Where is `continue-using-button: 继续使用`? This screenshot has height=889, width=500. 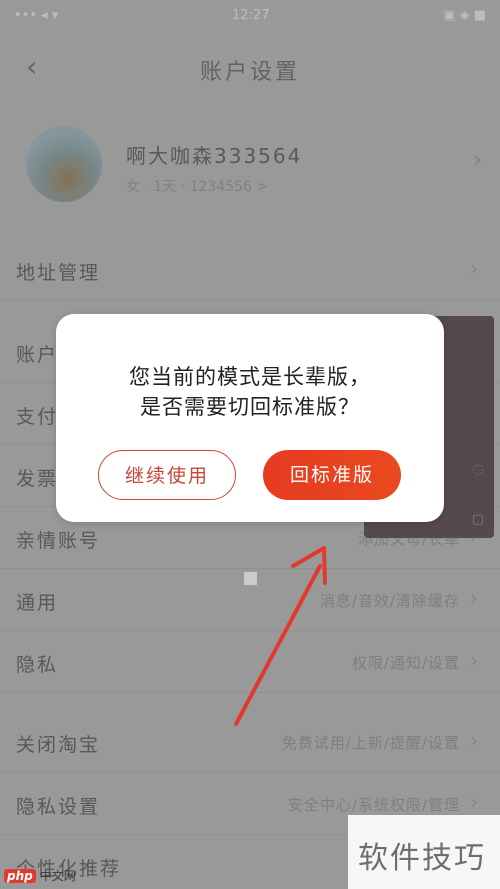 continue-using-button: 继续使用 is located at coordinates (167, 475).